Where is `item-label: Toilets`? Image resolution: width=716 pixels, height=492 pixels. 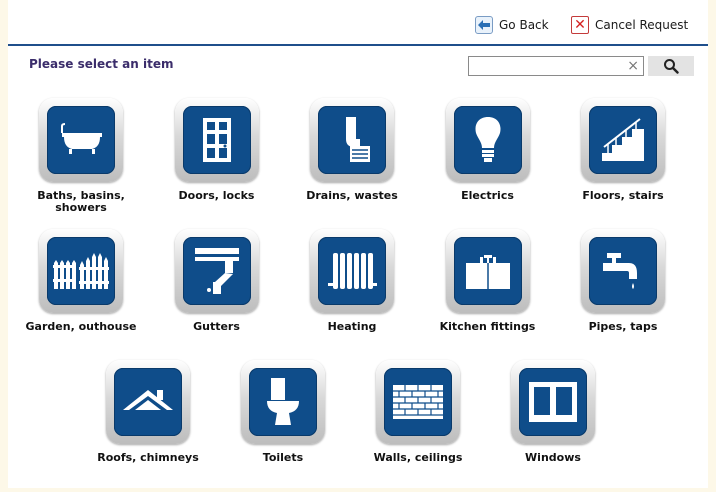
item-label: Toilets is located at coordinates (283, 457).